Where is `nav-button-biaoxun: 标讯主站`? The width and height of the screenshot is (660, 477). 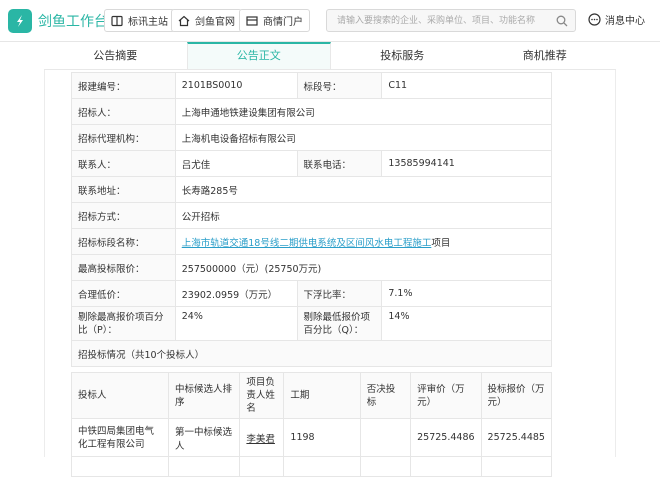 nav-button-biaoxun: 标讯主站 is located at coordinates (139, 20).